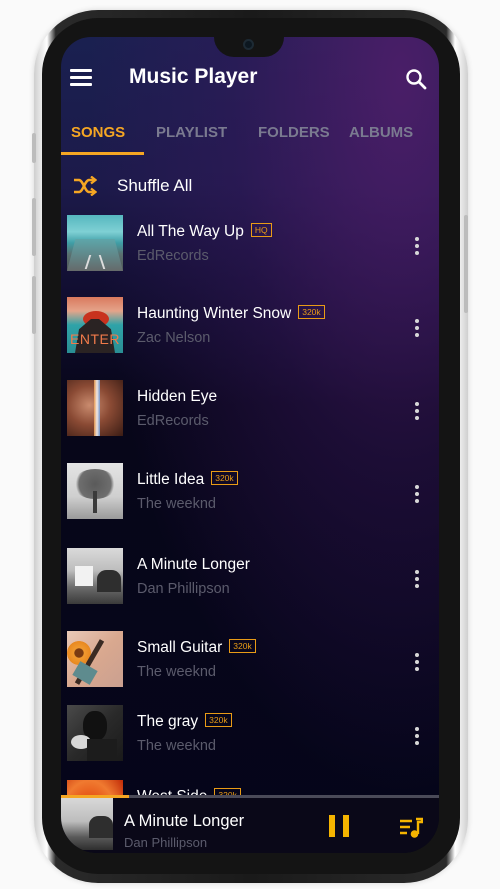 The height and width of the screenshot is (889, 500). Describe the element at coordinates (196, 648) in the screenshot. I see `song-title: Small Guitar 320k` at that location.